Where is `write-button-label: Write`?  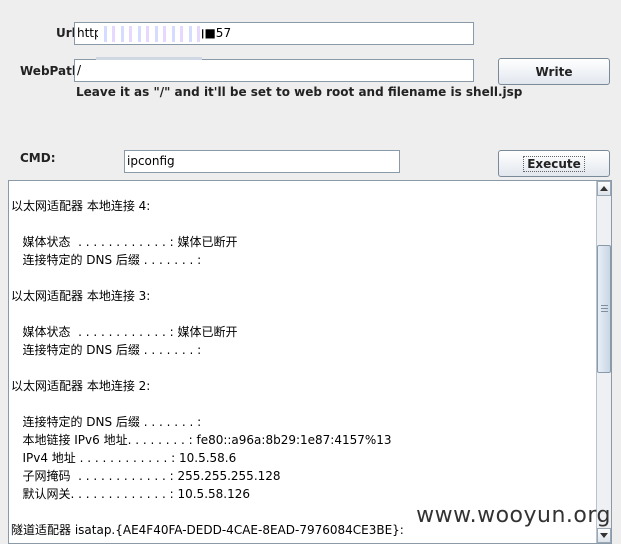
write-button-label: Write is located at coordinates (554, 71).